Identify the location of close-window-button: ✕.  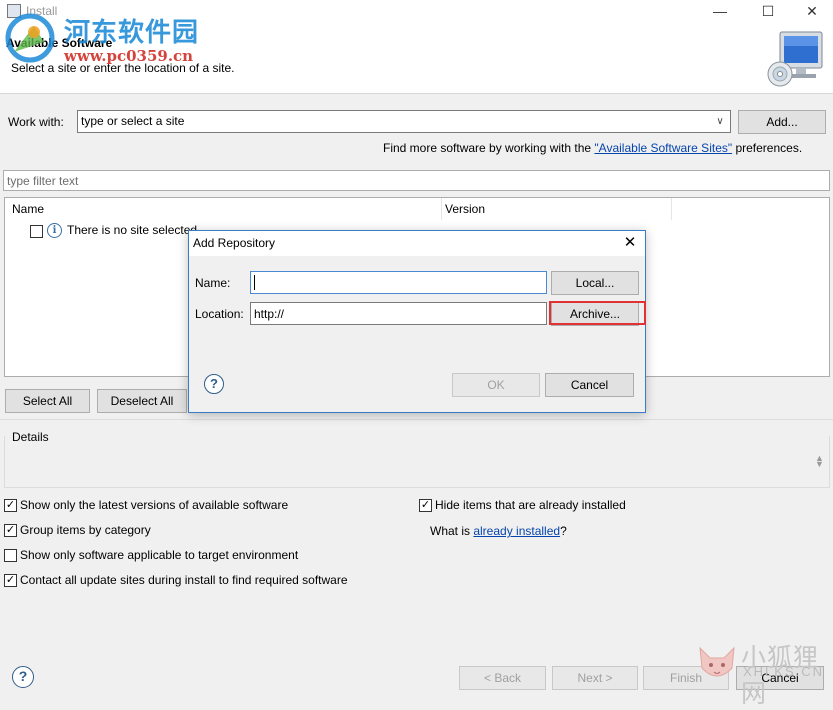
(811, 12).